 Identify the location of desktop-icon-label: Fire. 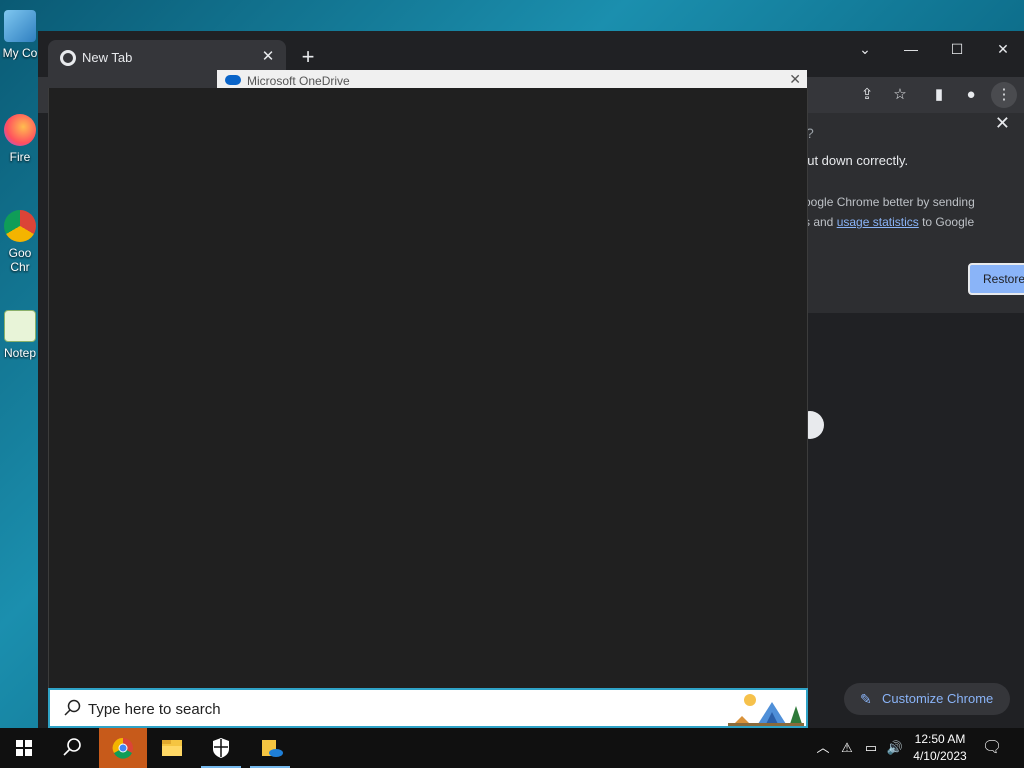
(20, 157).